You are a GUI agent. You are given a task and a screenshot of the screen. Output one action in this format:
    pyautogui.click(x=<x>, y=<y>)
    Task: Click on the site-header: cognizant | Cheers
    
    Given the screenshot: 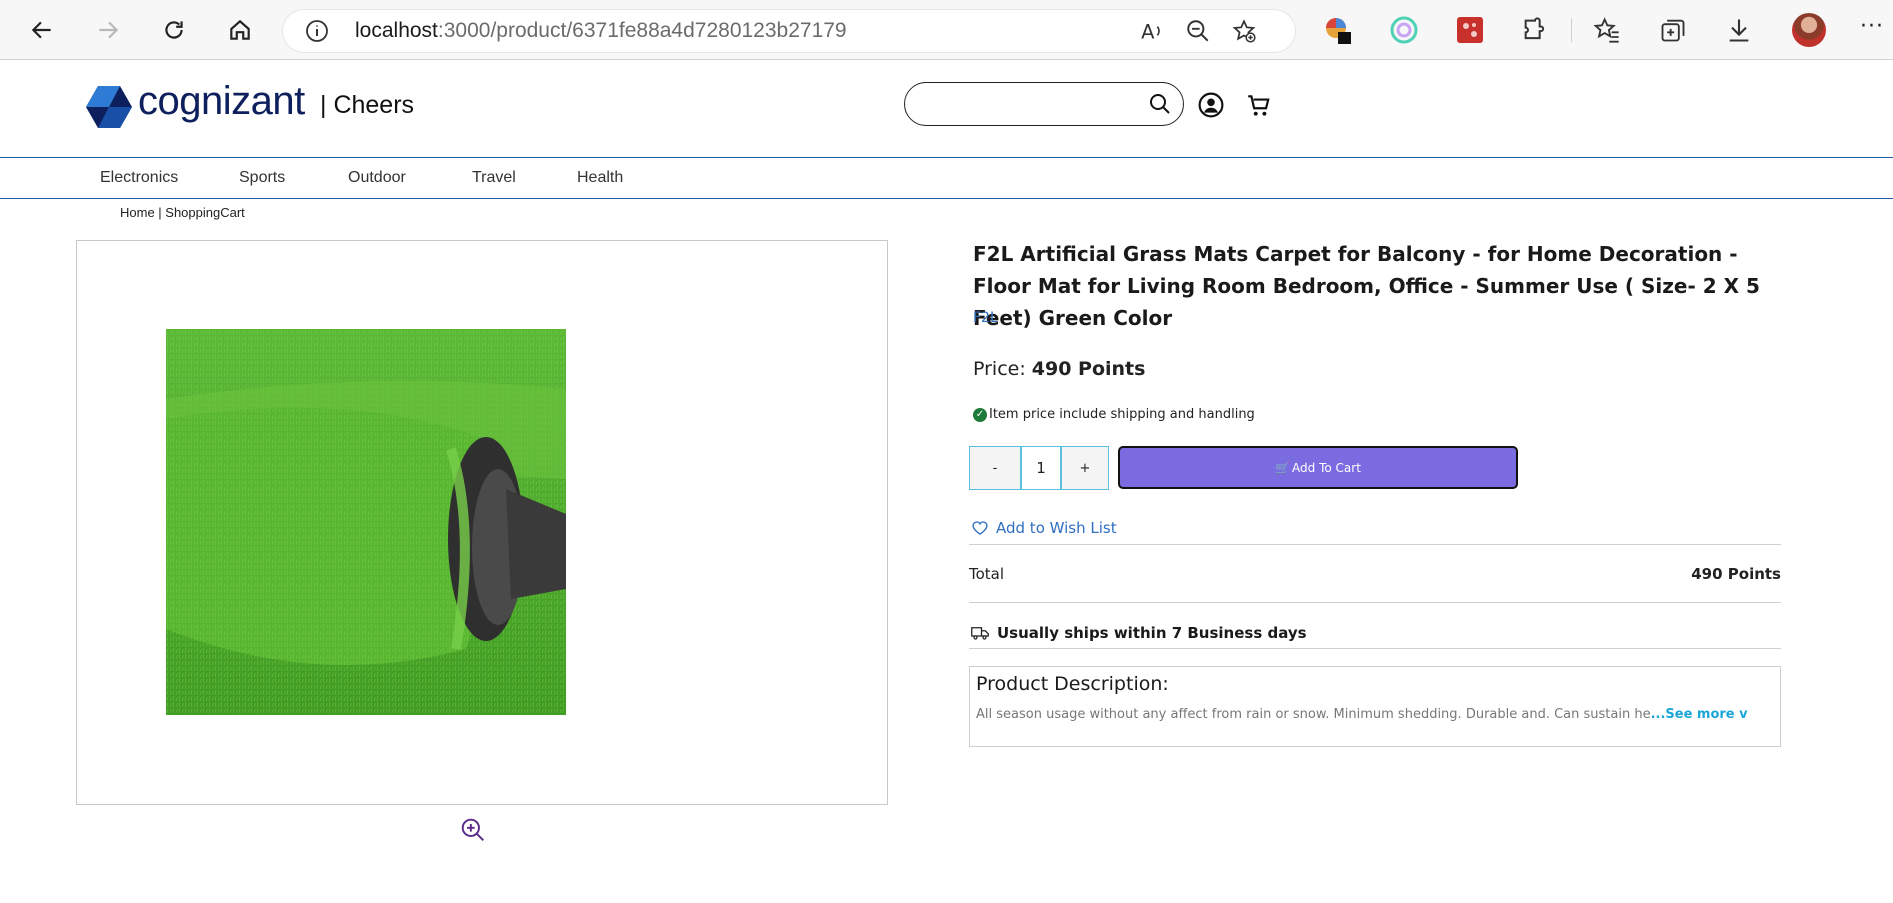 What is the action you would take?
    pyautogui.click(x=946, y=109)
    